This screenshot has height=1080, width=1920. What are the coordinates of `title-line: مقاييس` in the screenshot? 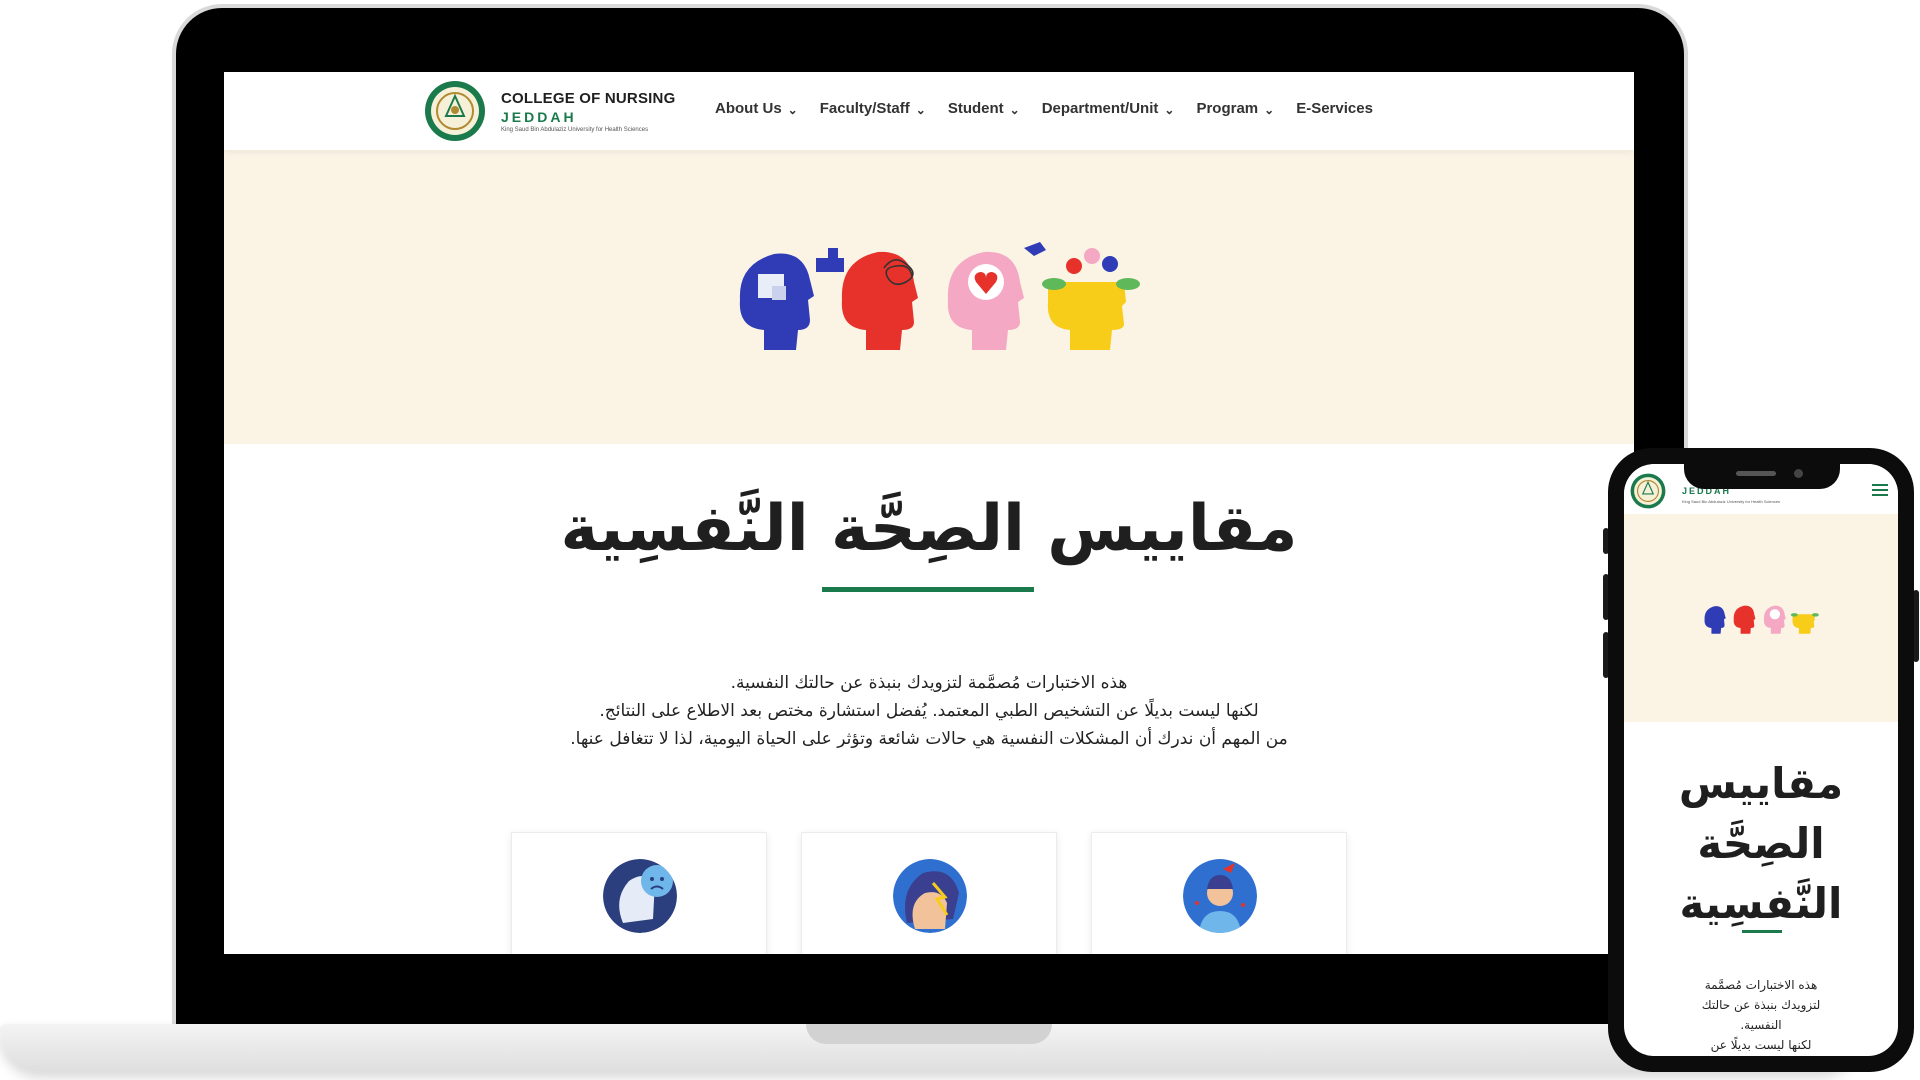 It's located at (1761, 783).